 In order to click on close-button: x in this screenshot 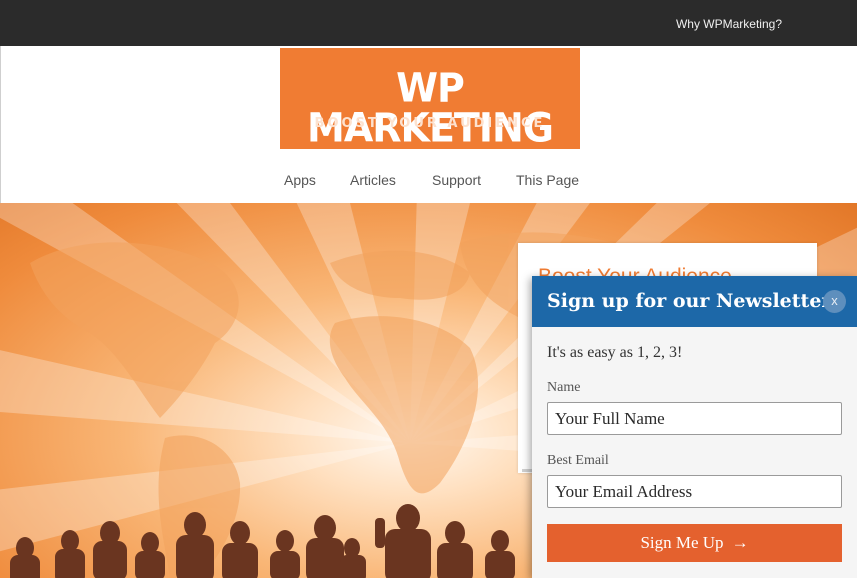, I will do `click(834, 301)`.